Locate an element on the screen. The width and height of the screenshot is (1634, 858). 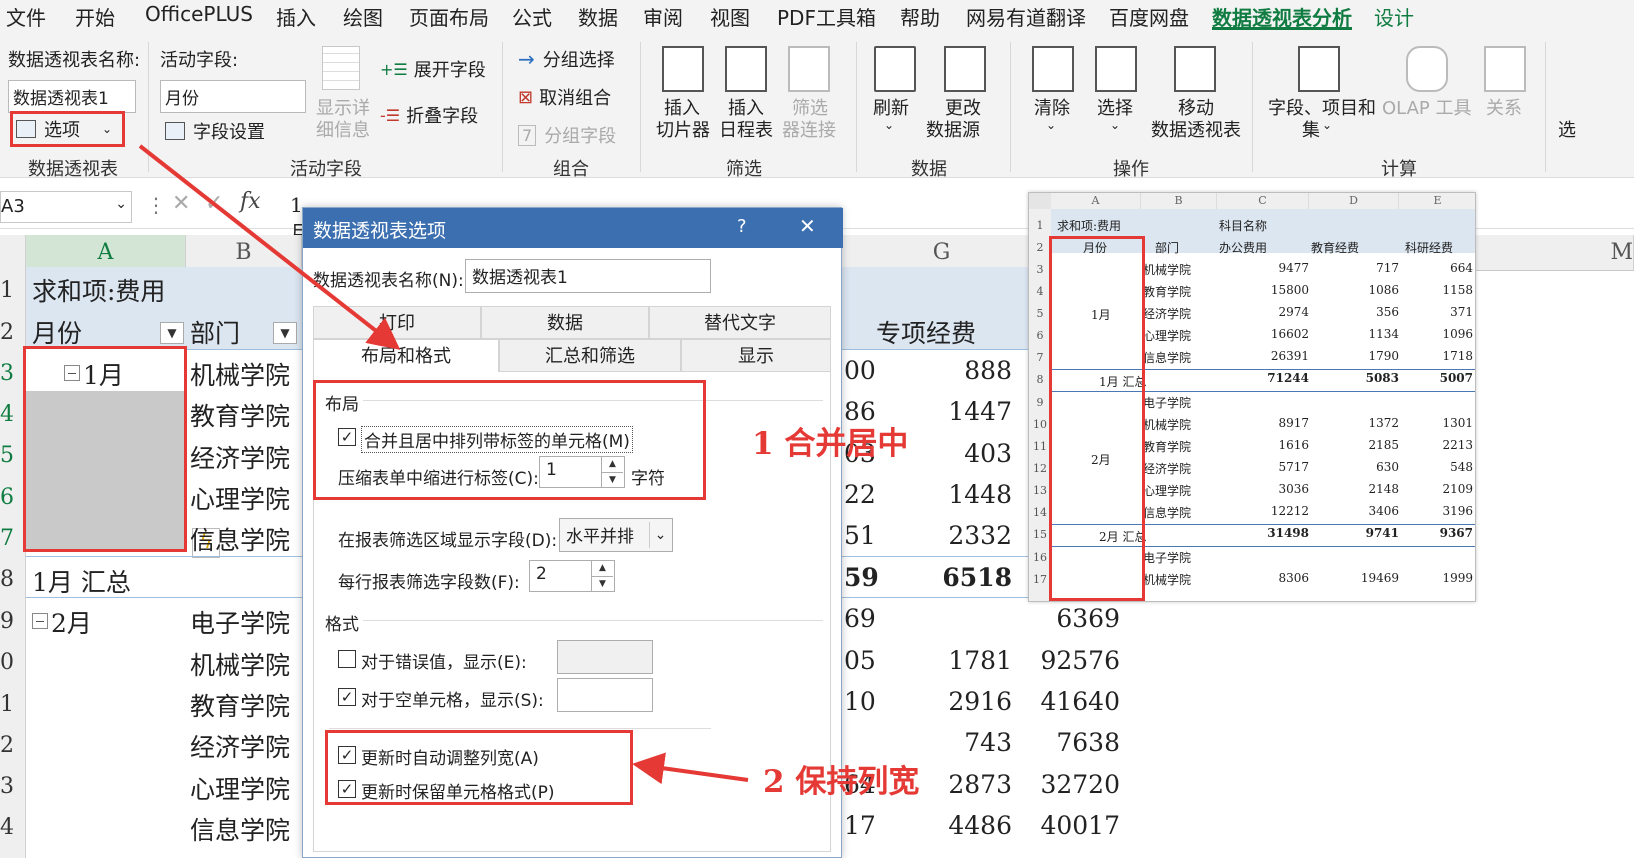
mini-value-cell: 9741 is located at coordinates (1382, 533).